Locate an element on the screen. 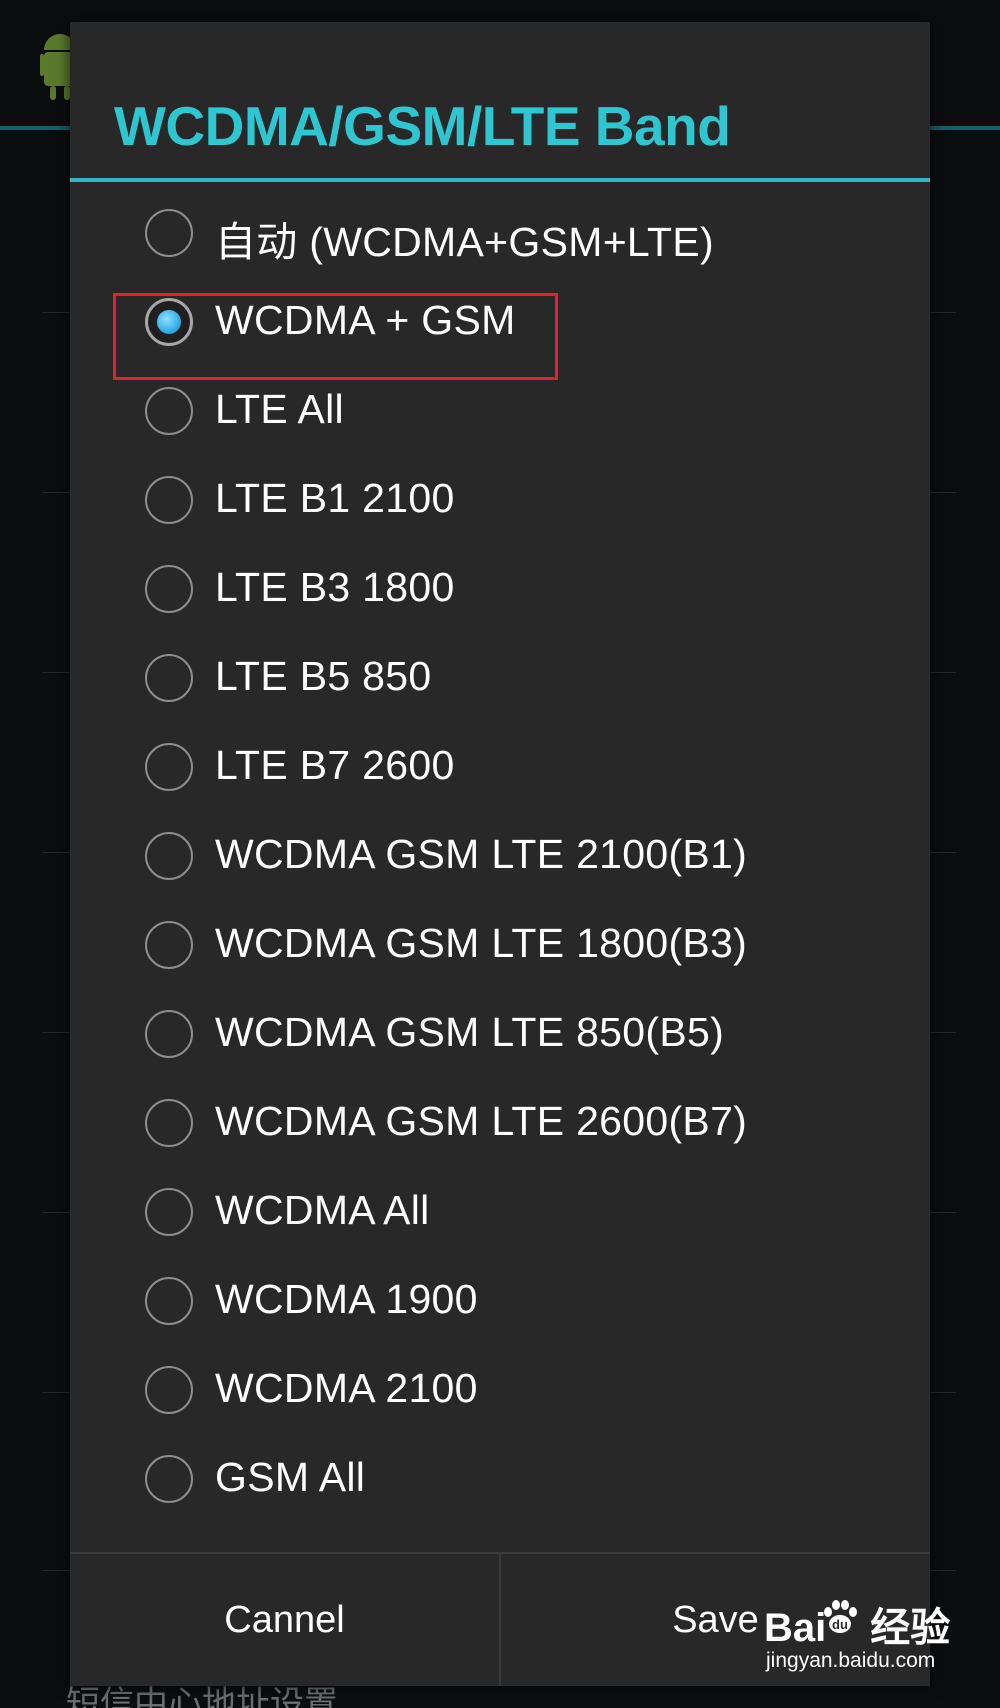  band-option: WCDMA GSM LTE 2600(B7) is located at coordinates (500, 1122).